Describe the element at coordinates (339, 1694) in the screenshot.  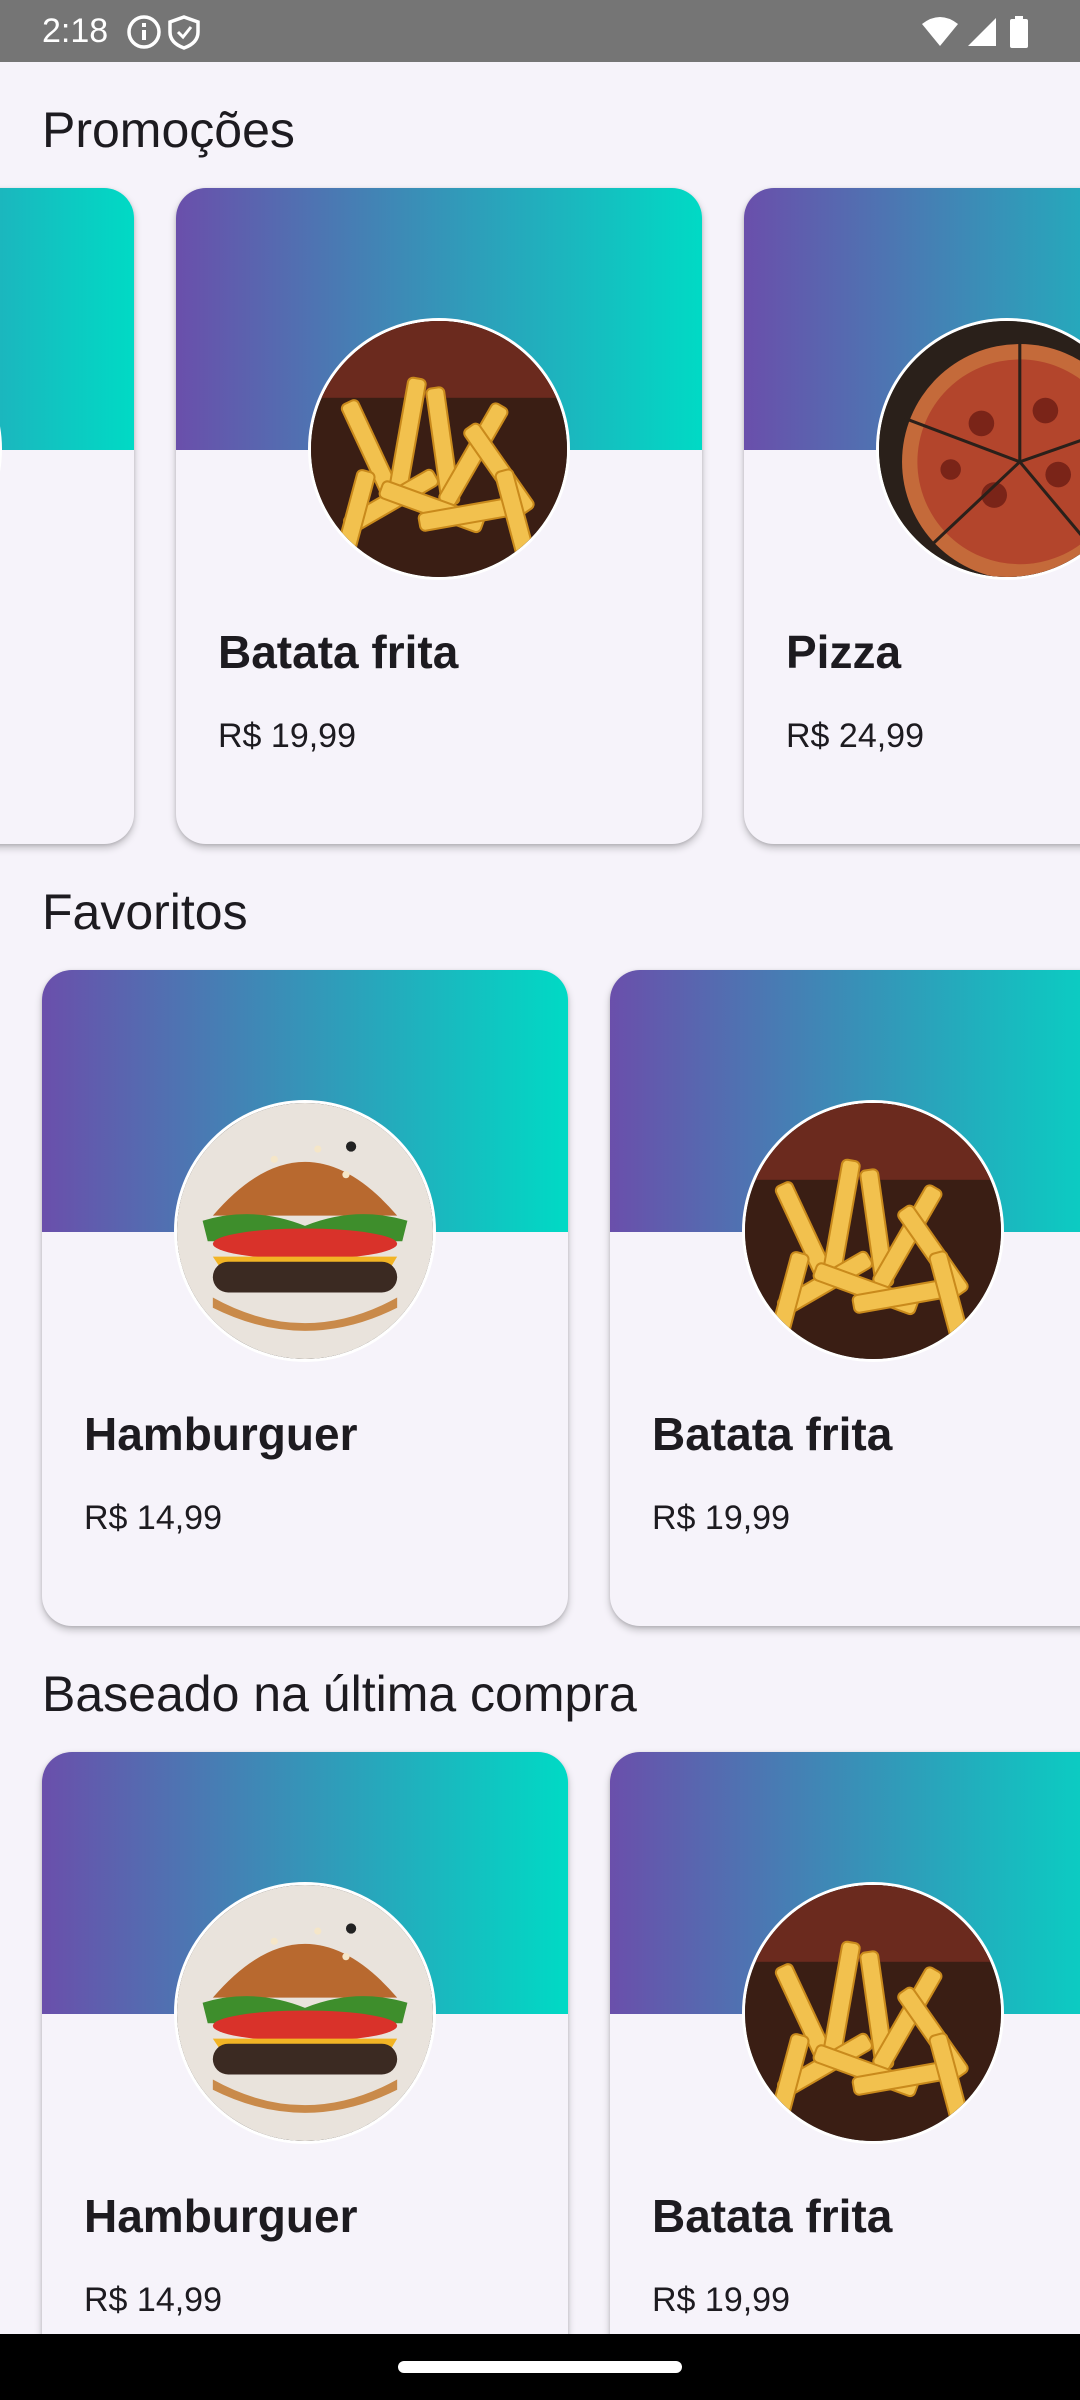
I see `section-title: Baseado na última compra` at that location.